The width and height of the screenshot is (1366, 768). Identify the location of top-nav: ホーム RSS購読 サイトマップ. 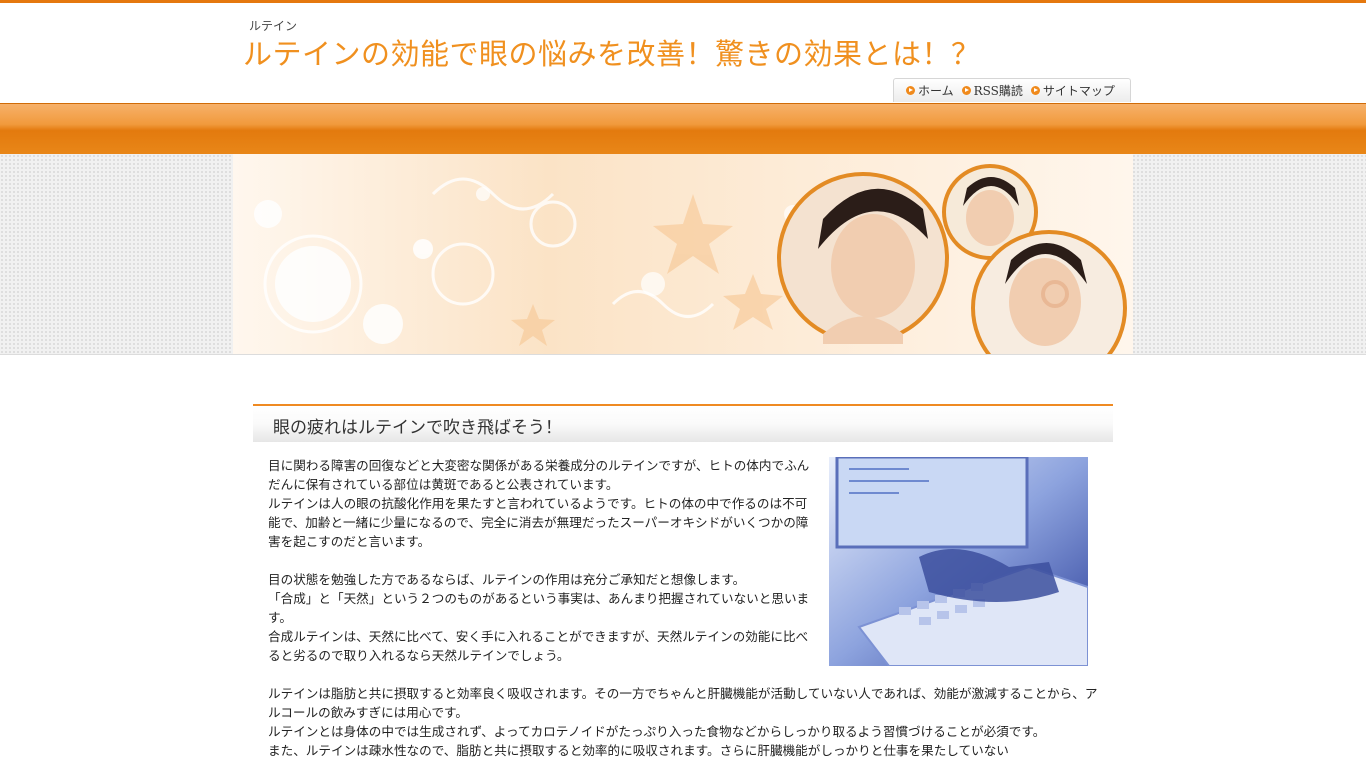
(1012, 90).